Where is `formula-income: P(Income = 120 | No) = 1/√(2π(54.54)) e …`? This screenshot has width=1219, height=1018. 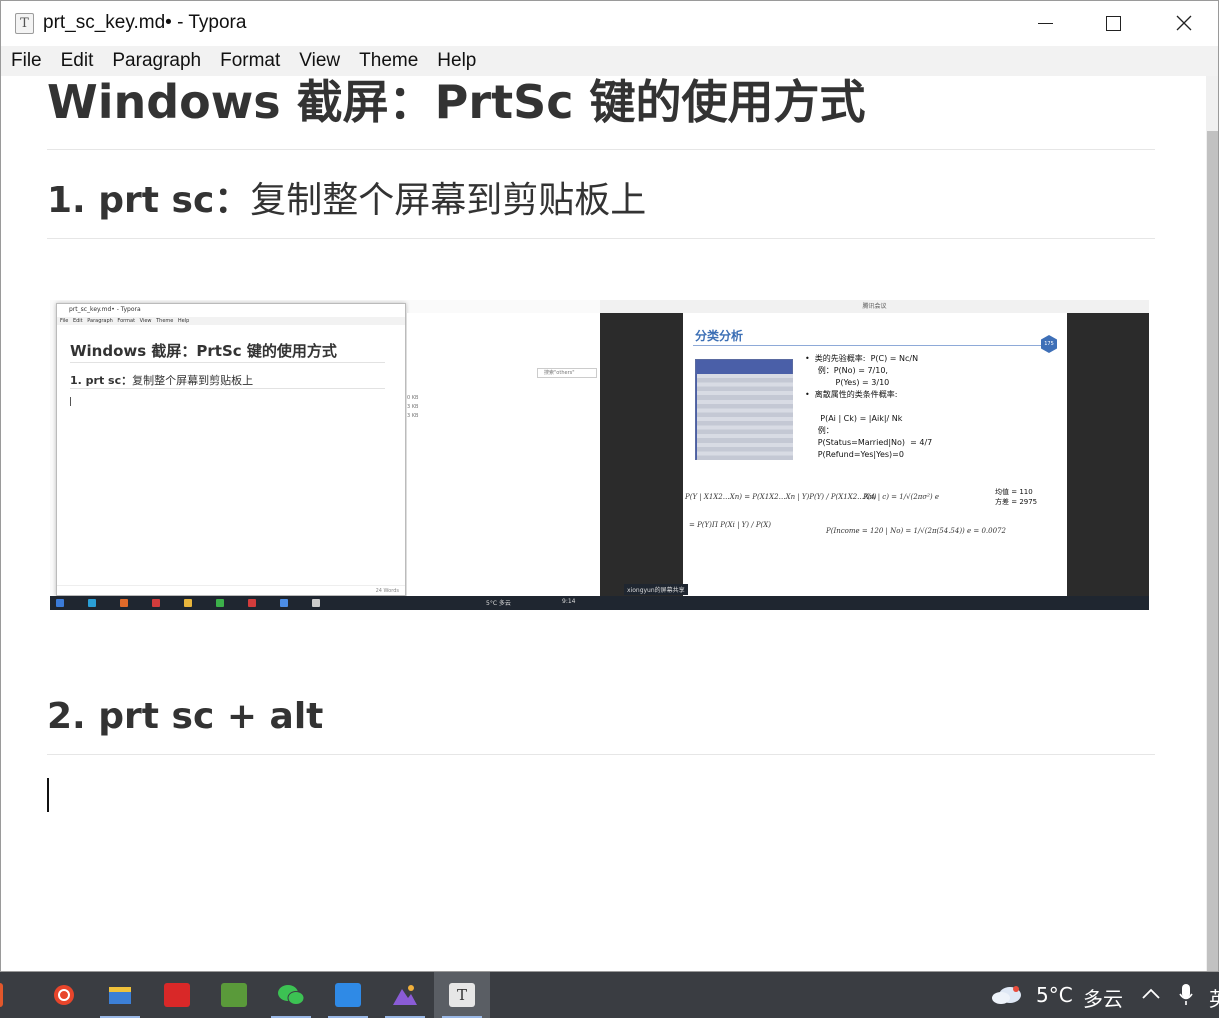
formula-income: P(Income = 120 | No) = 1/√(2π(54.54)) e … is located at coordinates (916, 531).